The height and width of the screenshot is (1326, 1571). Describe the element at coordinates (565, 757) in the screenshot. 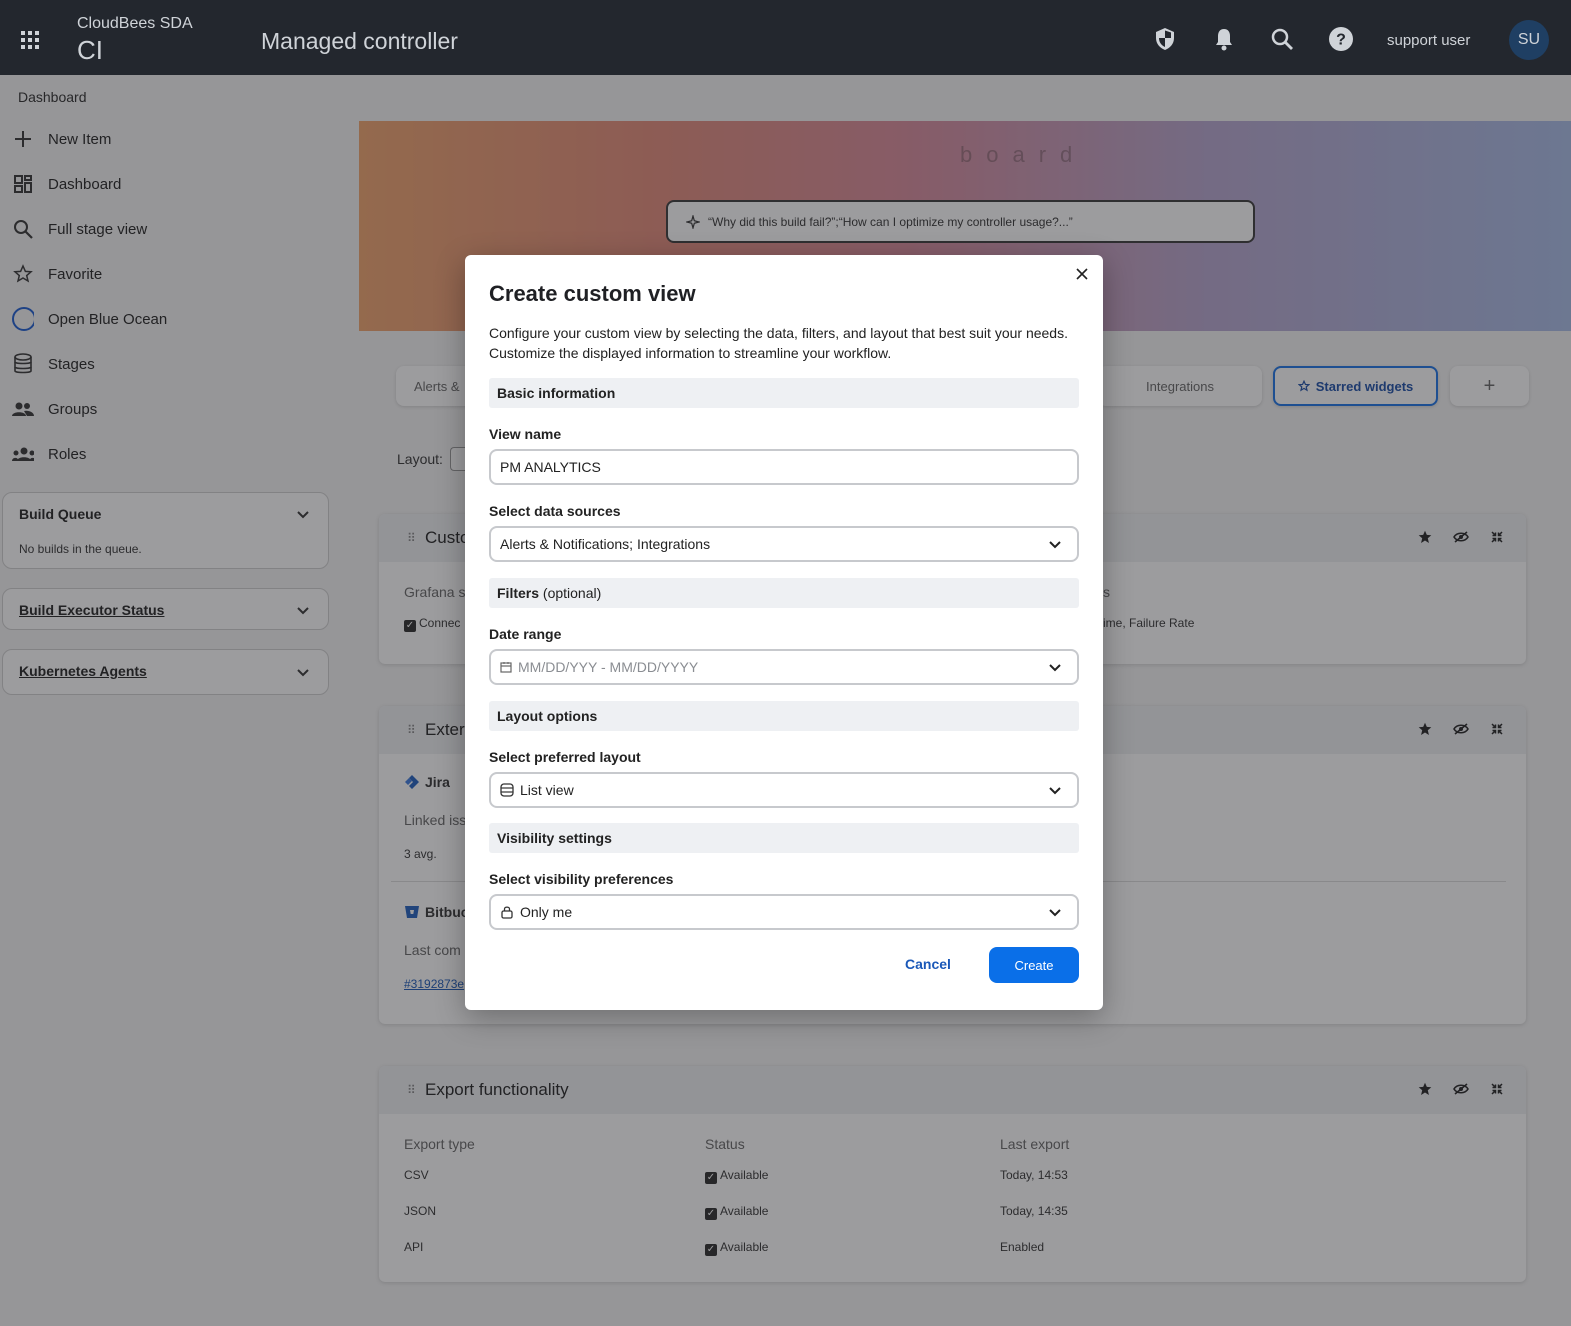

I see `layout-select-label: Select preferred layout` at that location.